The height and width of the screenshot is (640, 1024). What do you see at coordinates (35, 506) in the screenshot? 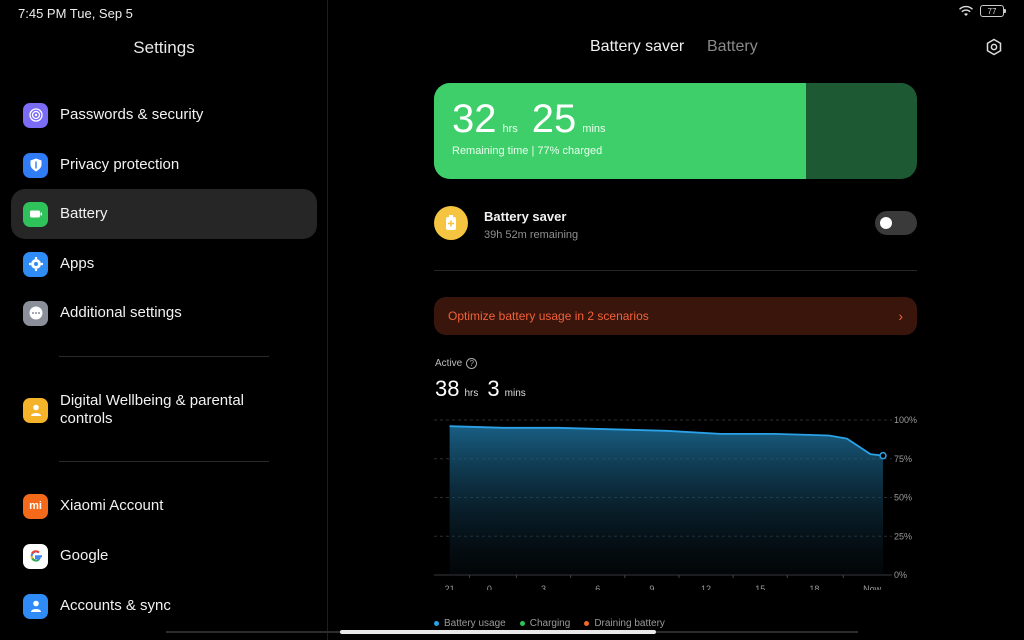
I see `mi-icon: mi` at bounding box center [35, 506].